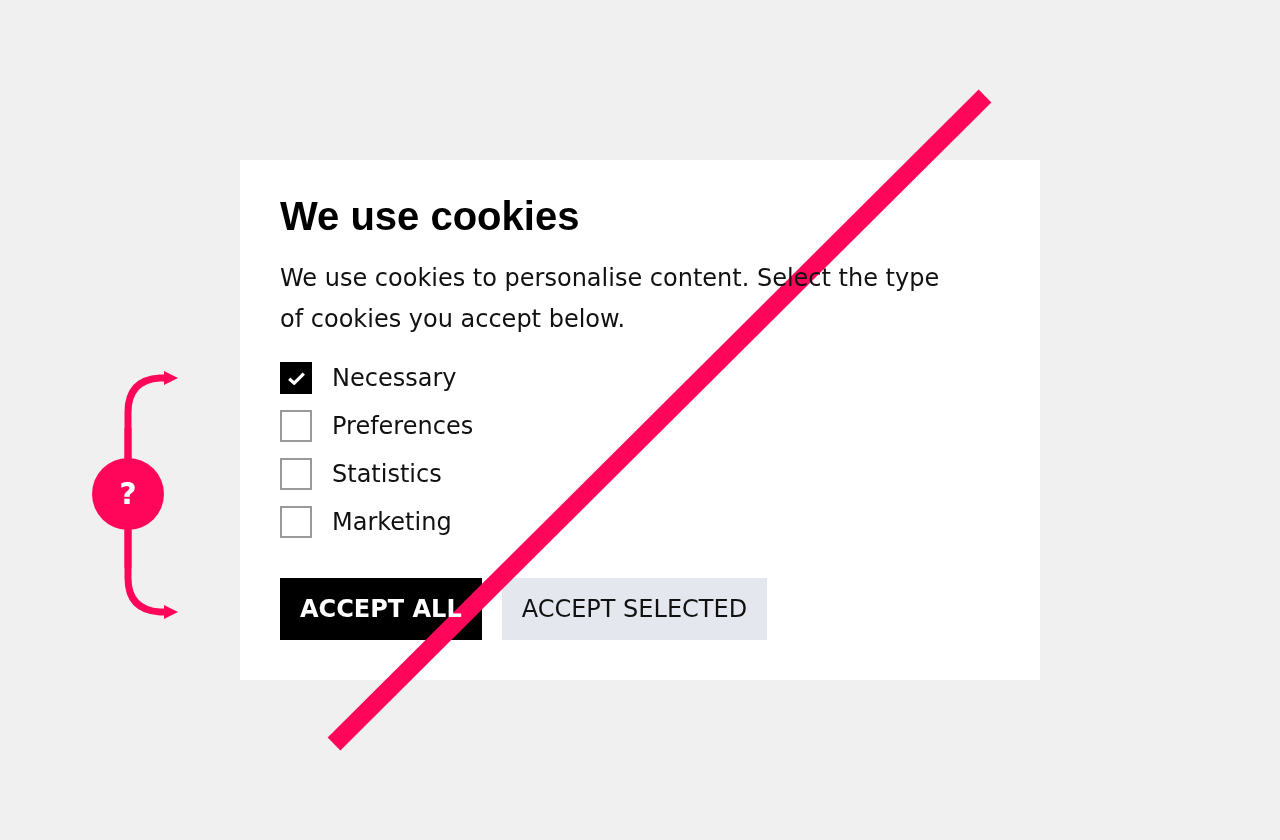 The width and height of the screenshot is (1280, 840). Describe the element at coordinates (387, 474) in the screenshot. I see `checkbox-label: Statistics` at that location.